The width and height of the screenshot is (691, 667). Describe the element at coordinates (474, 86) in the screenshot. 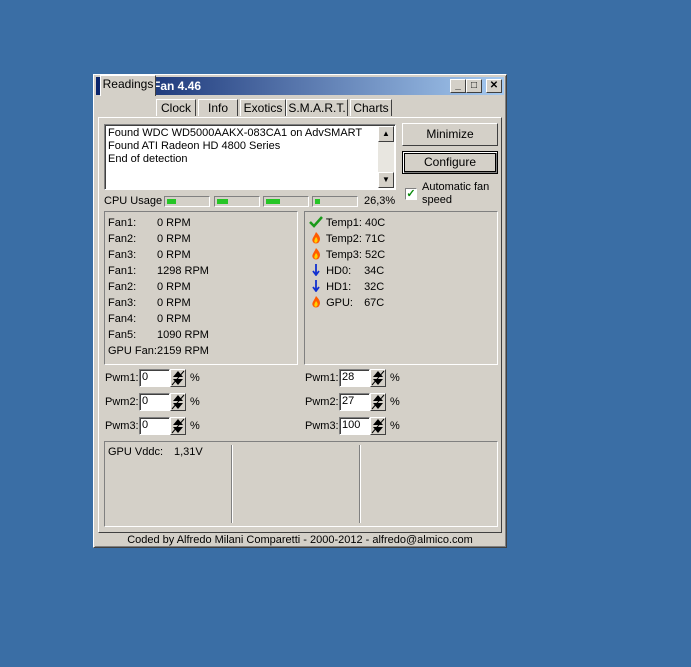

I see `maximize-window-button: □` at that location.